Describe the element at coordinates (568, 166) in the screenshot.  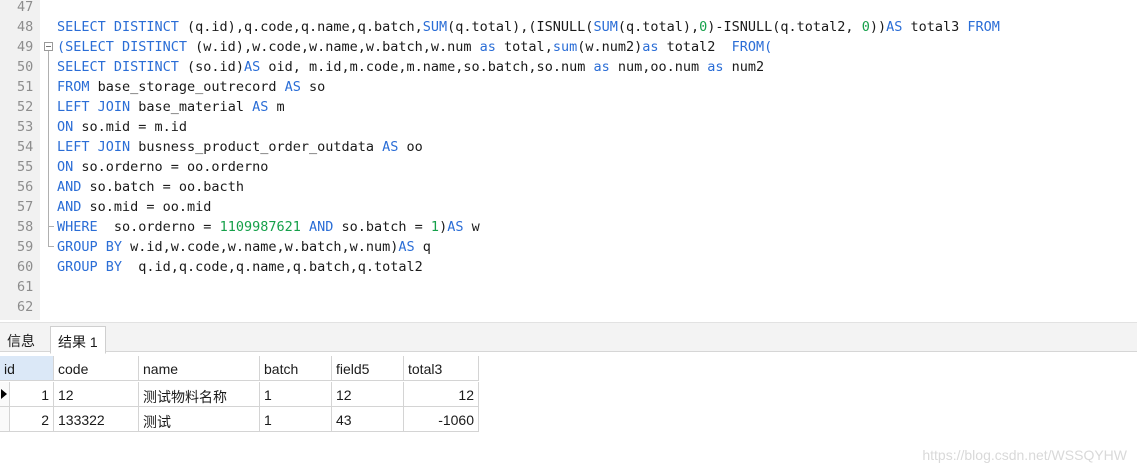
I see `code-line: 55 ON so.orderno = oo.orderno` at that location.